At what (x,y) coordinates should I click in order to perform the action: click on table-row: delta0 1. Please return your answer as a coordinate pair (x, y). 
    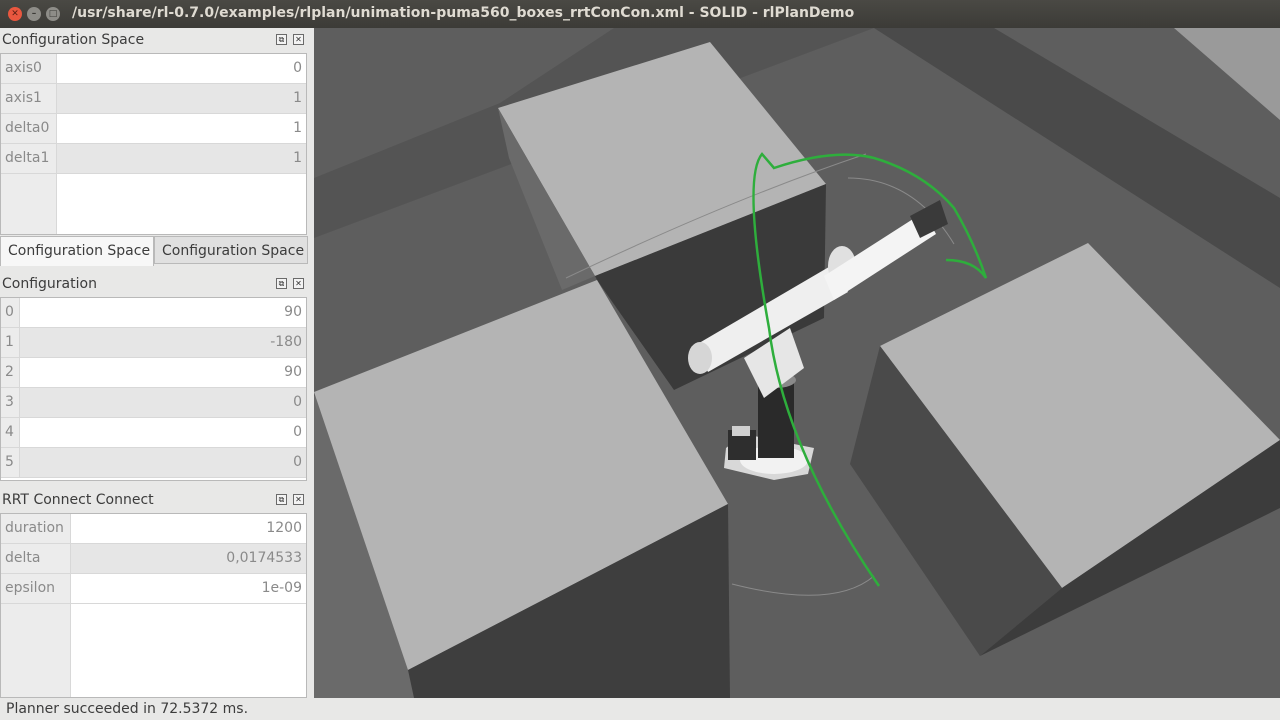
    Looking at the image, I should click on (153, 129).